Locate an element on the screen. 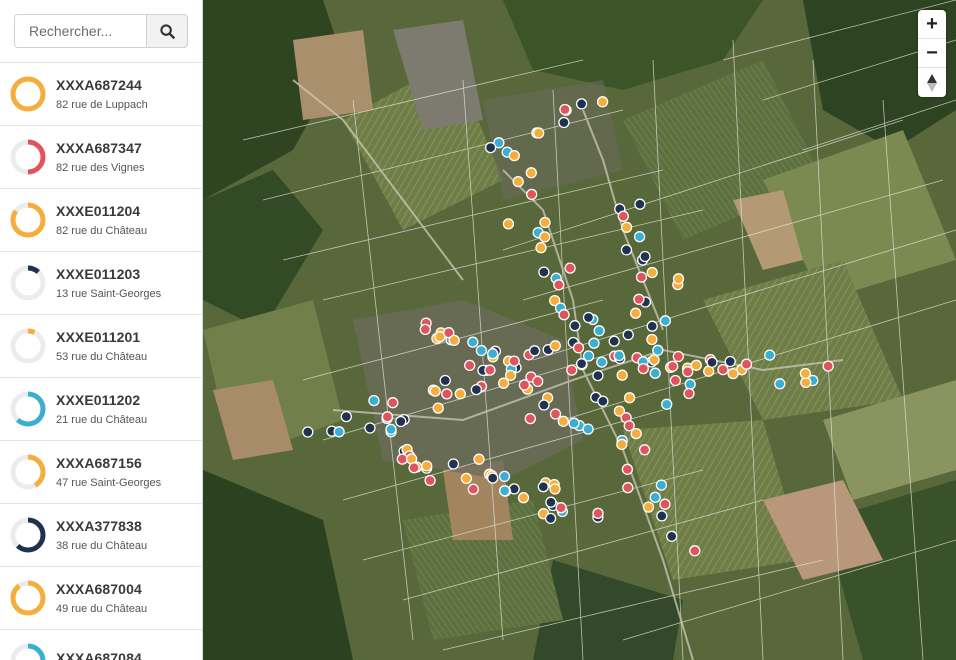 The width and height of the screenshot is (956, 660). reset-bearing-button is located at coordinates (932, 82).